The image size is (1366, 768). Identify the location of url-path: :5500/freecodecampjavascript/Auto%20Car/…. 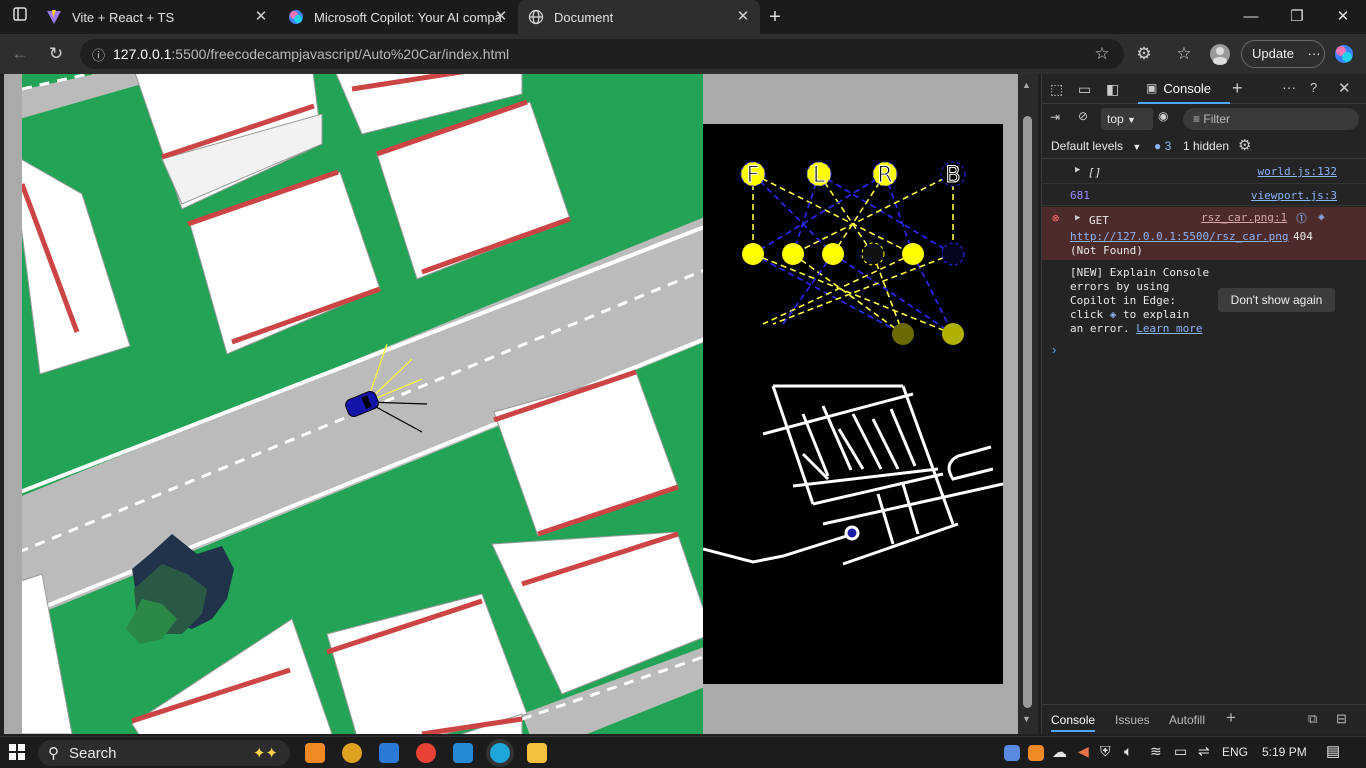
(340, 54).